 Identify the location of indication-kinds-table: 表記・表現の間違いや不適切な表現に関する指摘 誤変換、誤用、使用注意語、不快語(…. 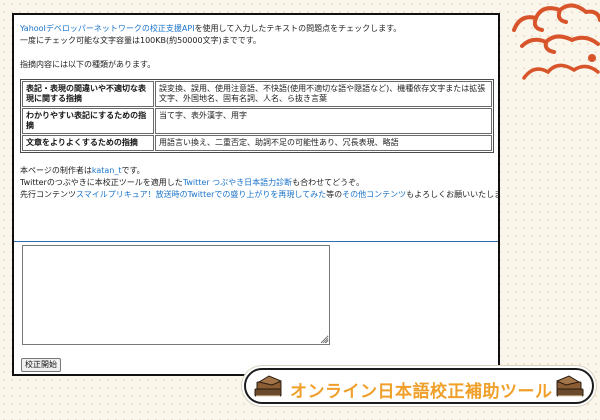
(257, 116).